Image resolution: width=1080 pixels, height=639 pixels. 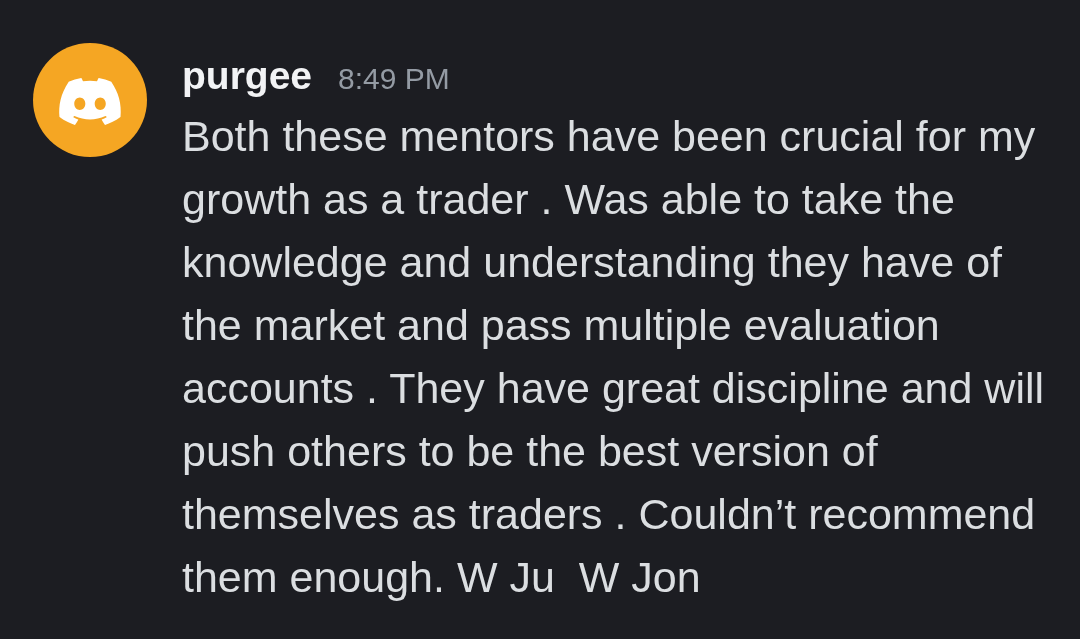 I want to click on avatar-icon, so click(x=90, y=100).